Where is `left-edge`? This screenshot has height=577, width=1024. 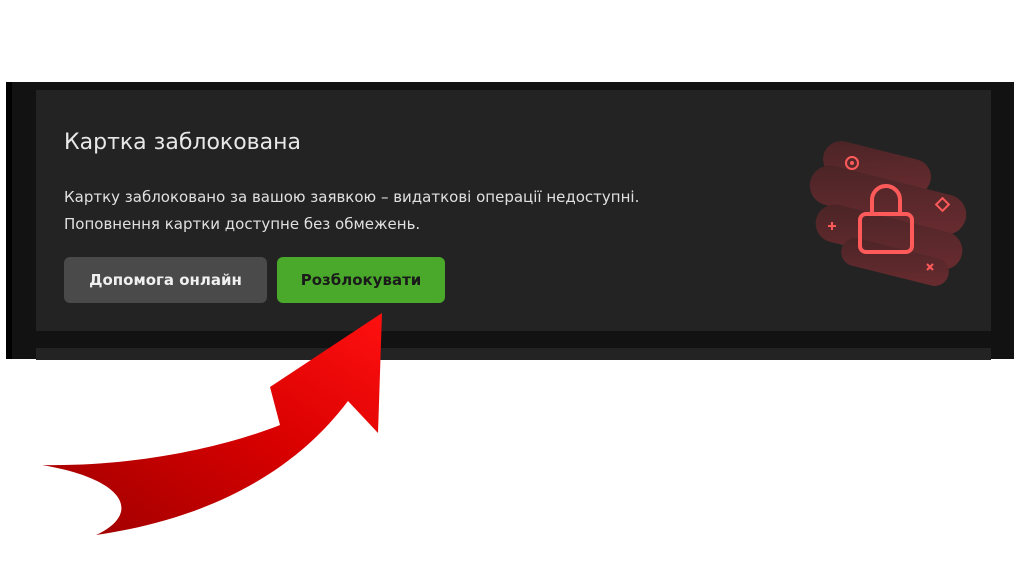 left-edge is located at coordinates (9, 220).